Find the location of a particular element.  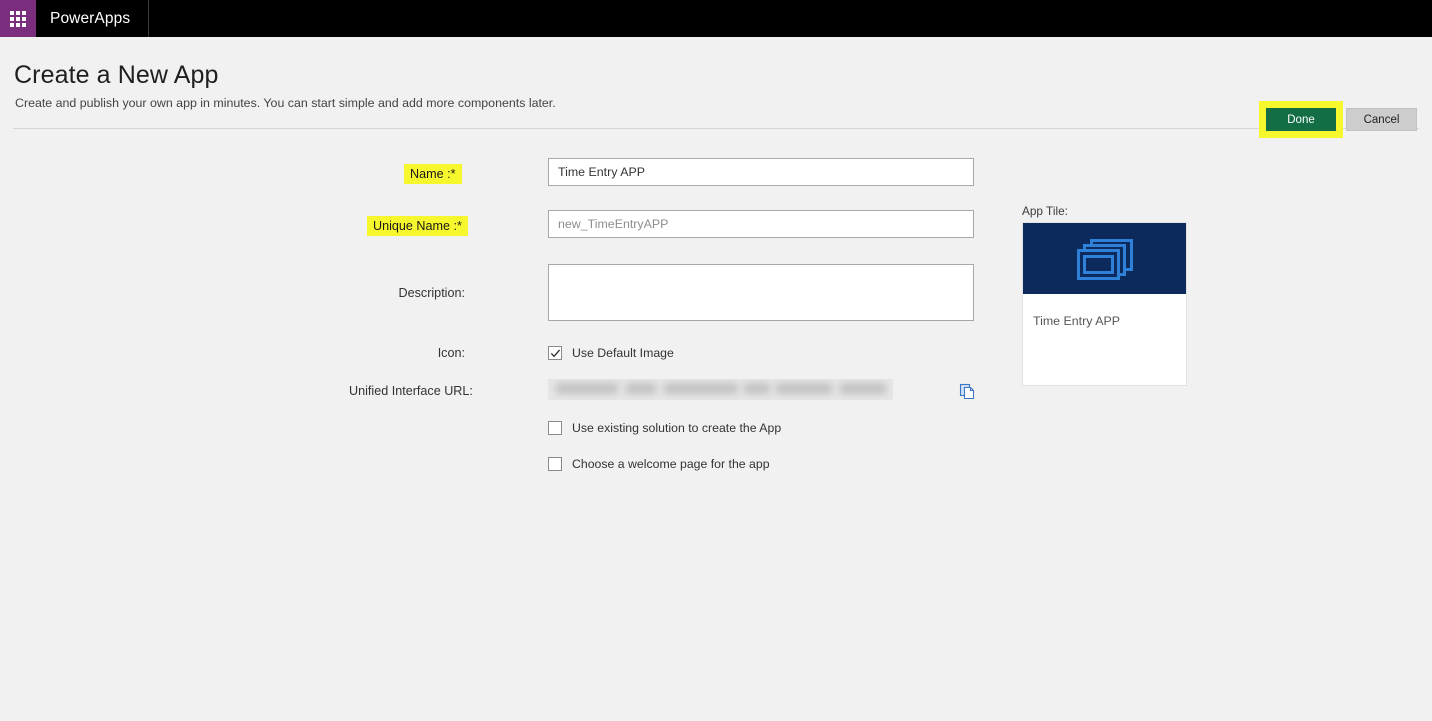

suite-bar: PowerApps is located at coordinates (716, 18).